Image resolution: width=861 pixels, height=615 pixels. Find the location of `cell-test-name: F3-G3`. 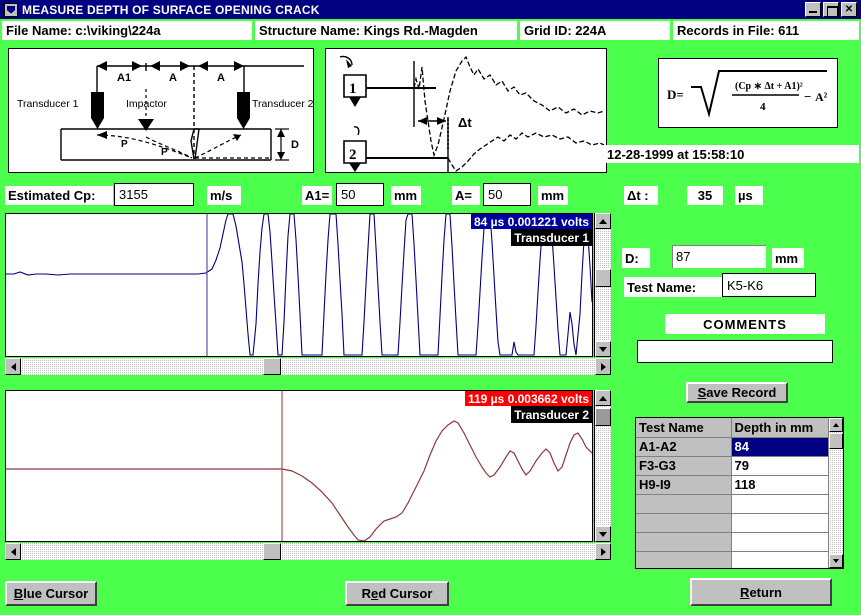

cell-test-name: F3-G3 is located at coordinates (684, 466).